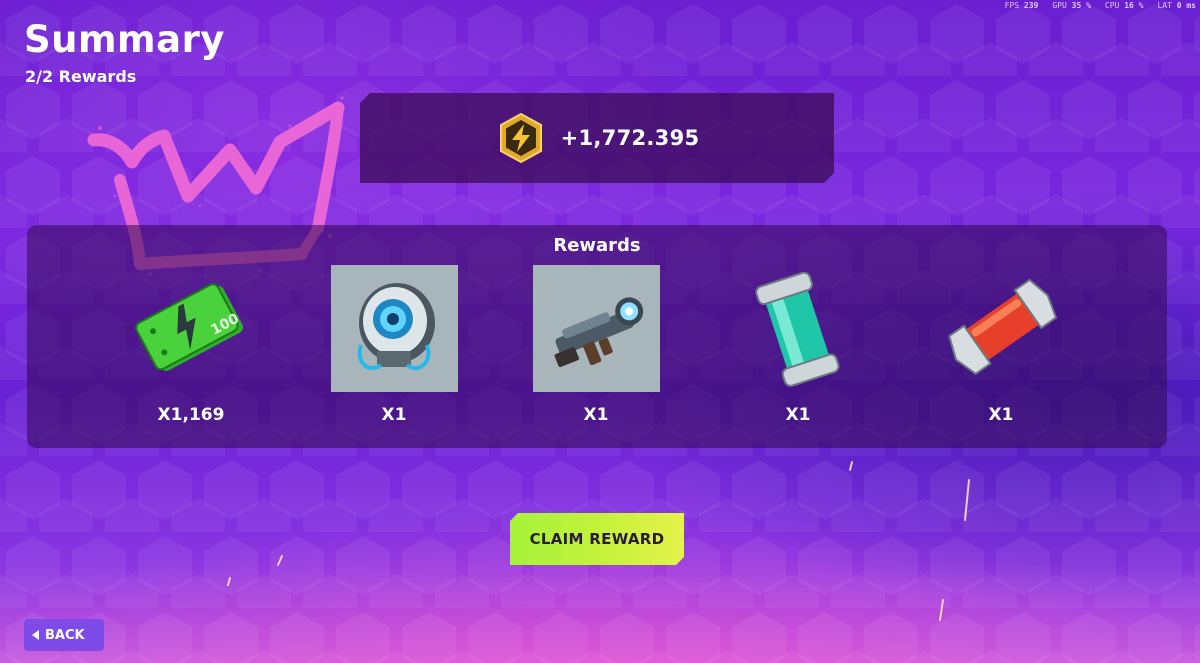 The height and width of the screenshot is (663, 1200). Describe the element at coordinates (596, 328) in the screenshot. I see `blaster-weapon-icon` at that location.